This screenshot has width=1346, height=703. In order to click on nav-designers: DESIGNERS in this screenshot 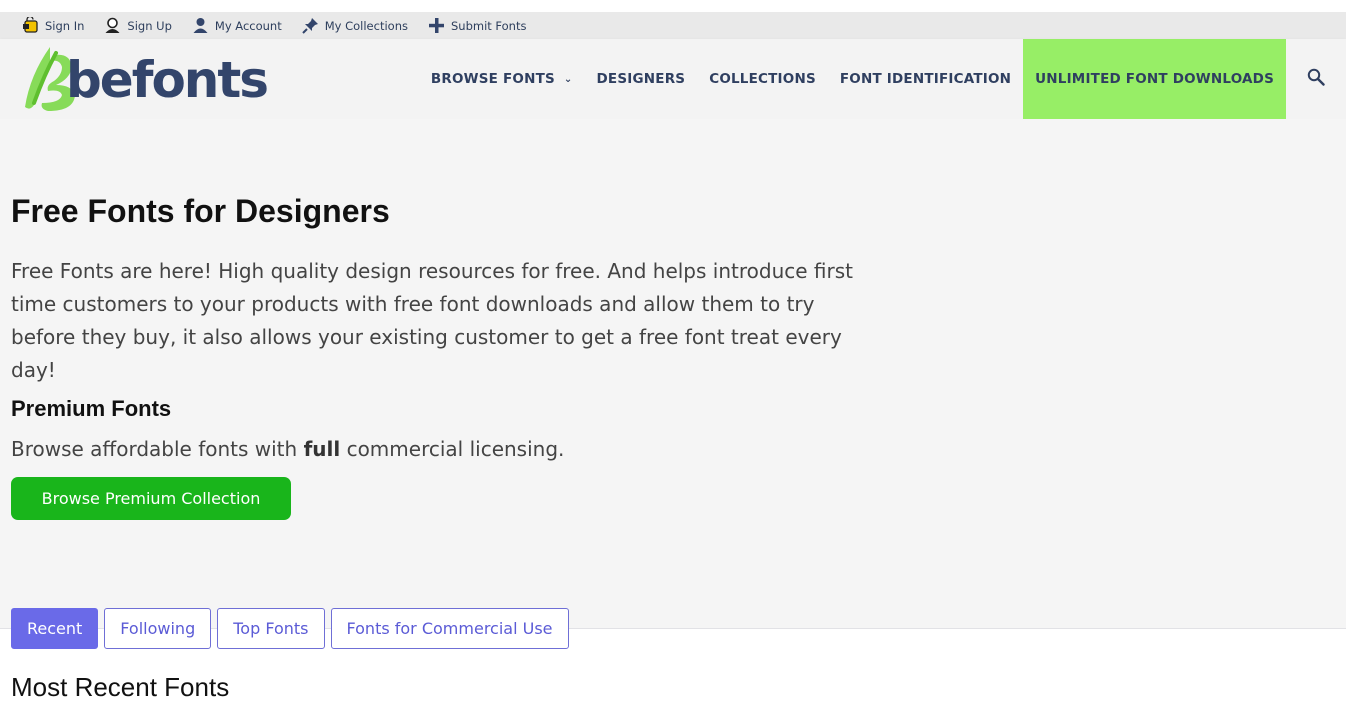, I will do `click(641, 79)`.